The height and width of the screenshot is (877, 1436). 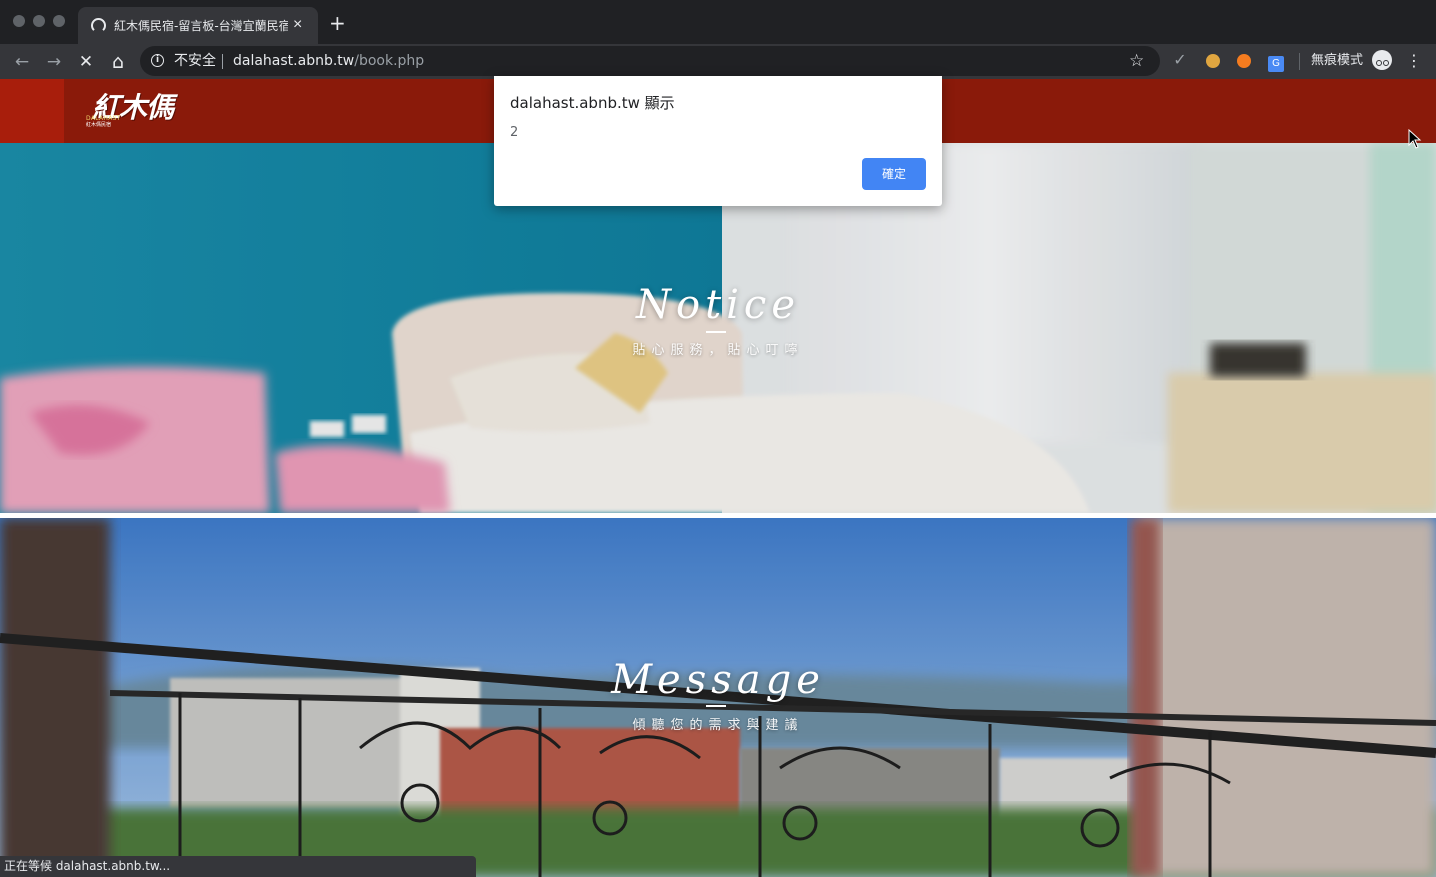 What do you see at coordinates (39, 21) in the screenshot?
I see `window-minimize-dot` at bounding box center [39, 21].